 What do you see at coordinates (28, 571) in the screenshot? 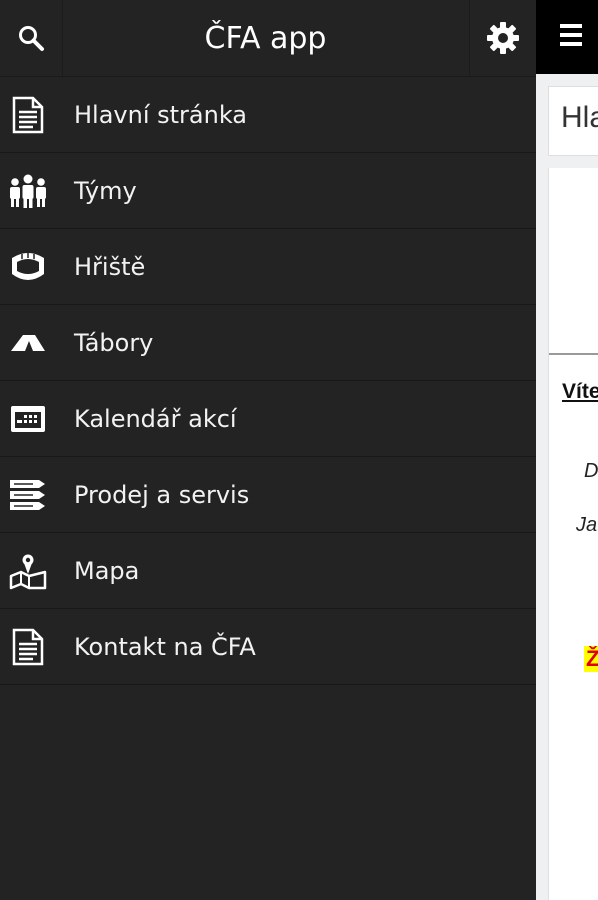
I see `map-icon` at bounding box center [28, 571].